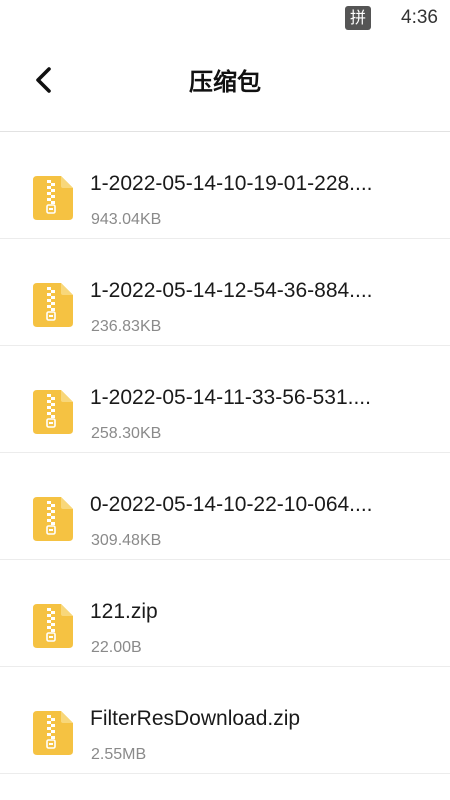 This screenshot has width=450, height=800. Describe the element at coordinates (126, 540) in the screenshot. I see `file-size: 309.48KB` at that location.